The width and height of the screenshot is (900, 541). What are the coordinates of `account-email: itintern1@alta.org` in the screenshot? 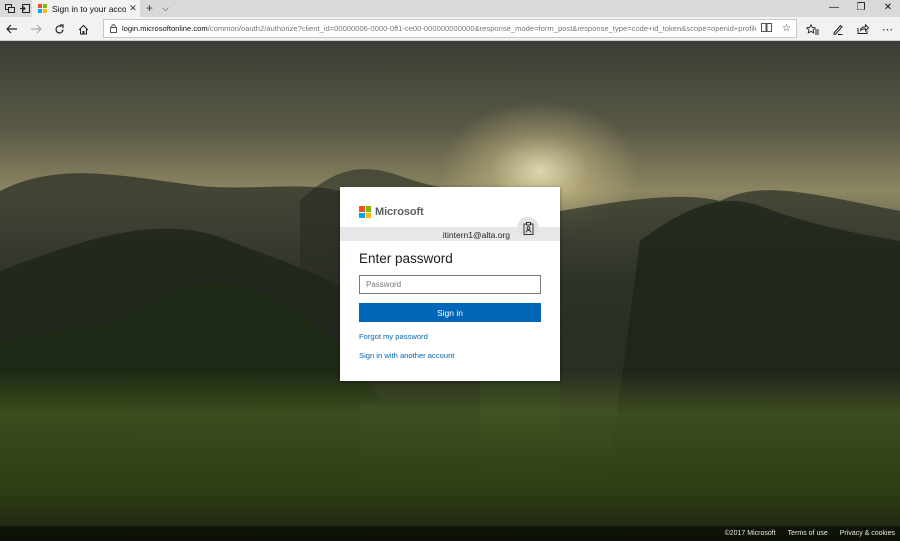 It's located at (476, 235).